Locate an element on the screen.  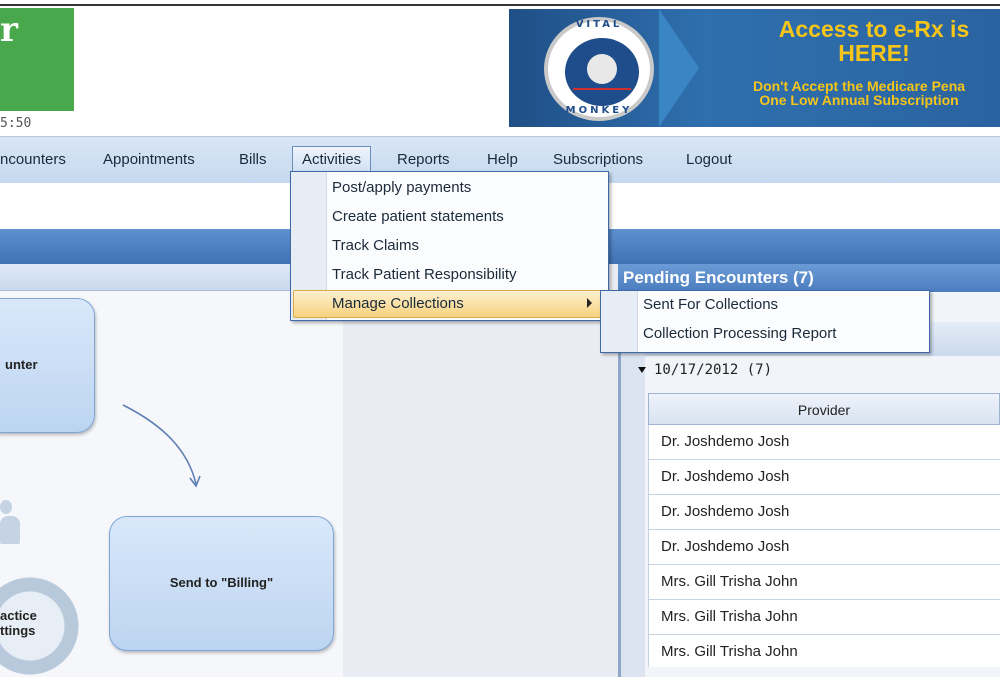
top-border is located at coordinates (500, 5).